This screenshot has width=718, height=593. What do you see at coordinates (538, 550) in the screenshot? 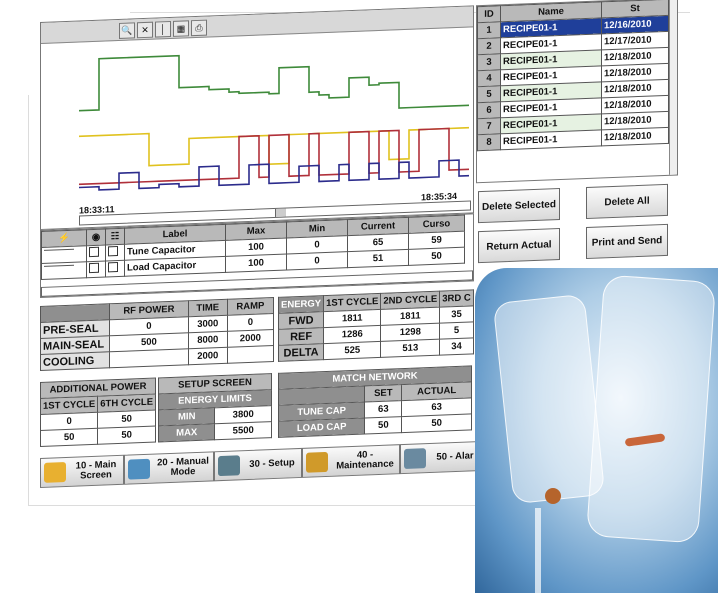
I see `iv-tube` at bounding box center [538, 550].